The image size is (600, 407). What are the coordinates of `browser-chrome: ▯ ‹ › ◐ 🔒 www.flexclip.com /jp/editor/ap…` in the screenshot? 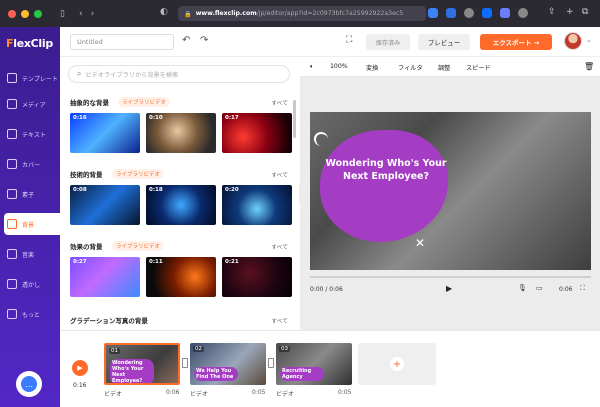 It's located at (300, 13).